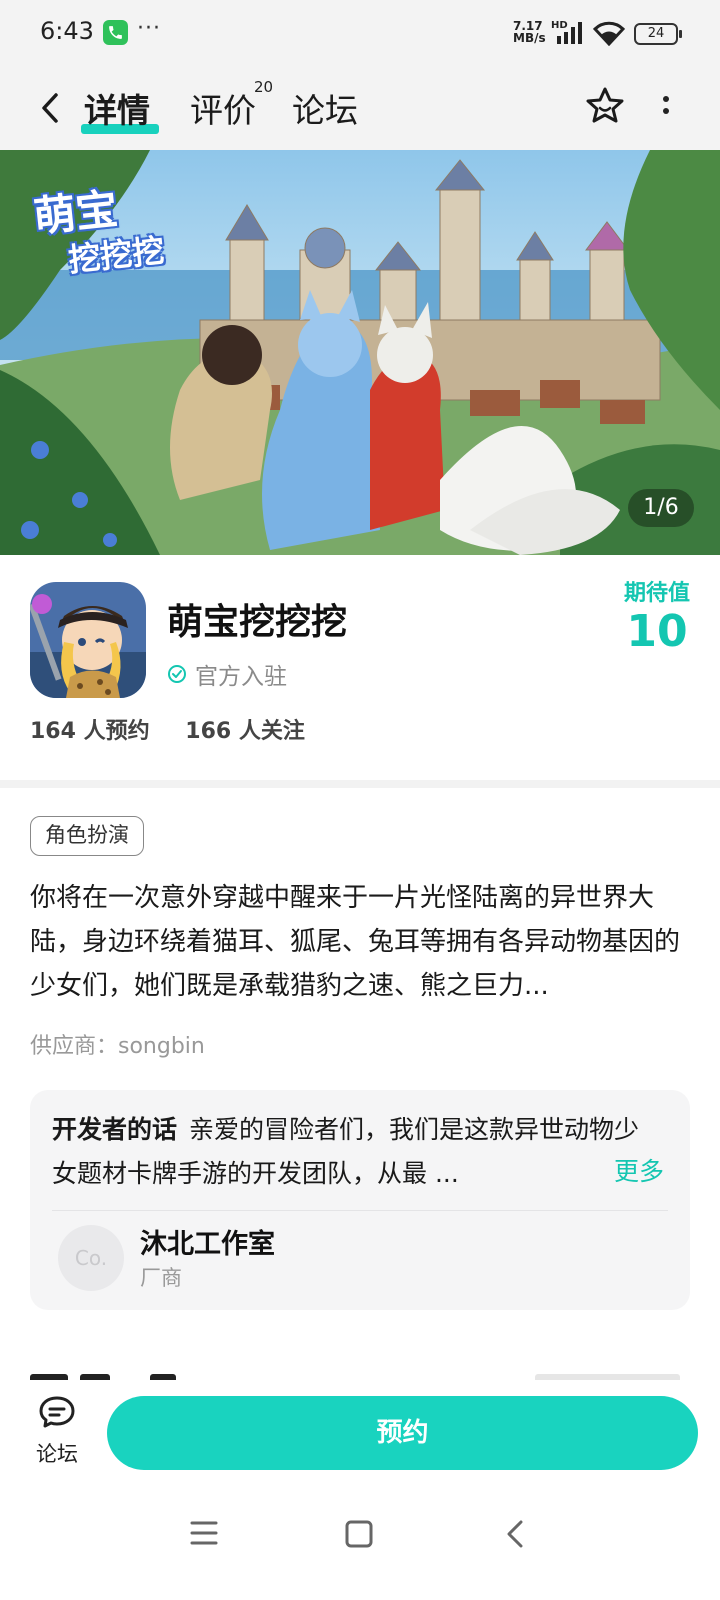  Describe the element at coordinates (661, 508) in the screenshot. I see `banner-page-counter: 1/6` at that location.